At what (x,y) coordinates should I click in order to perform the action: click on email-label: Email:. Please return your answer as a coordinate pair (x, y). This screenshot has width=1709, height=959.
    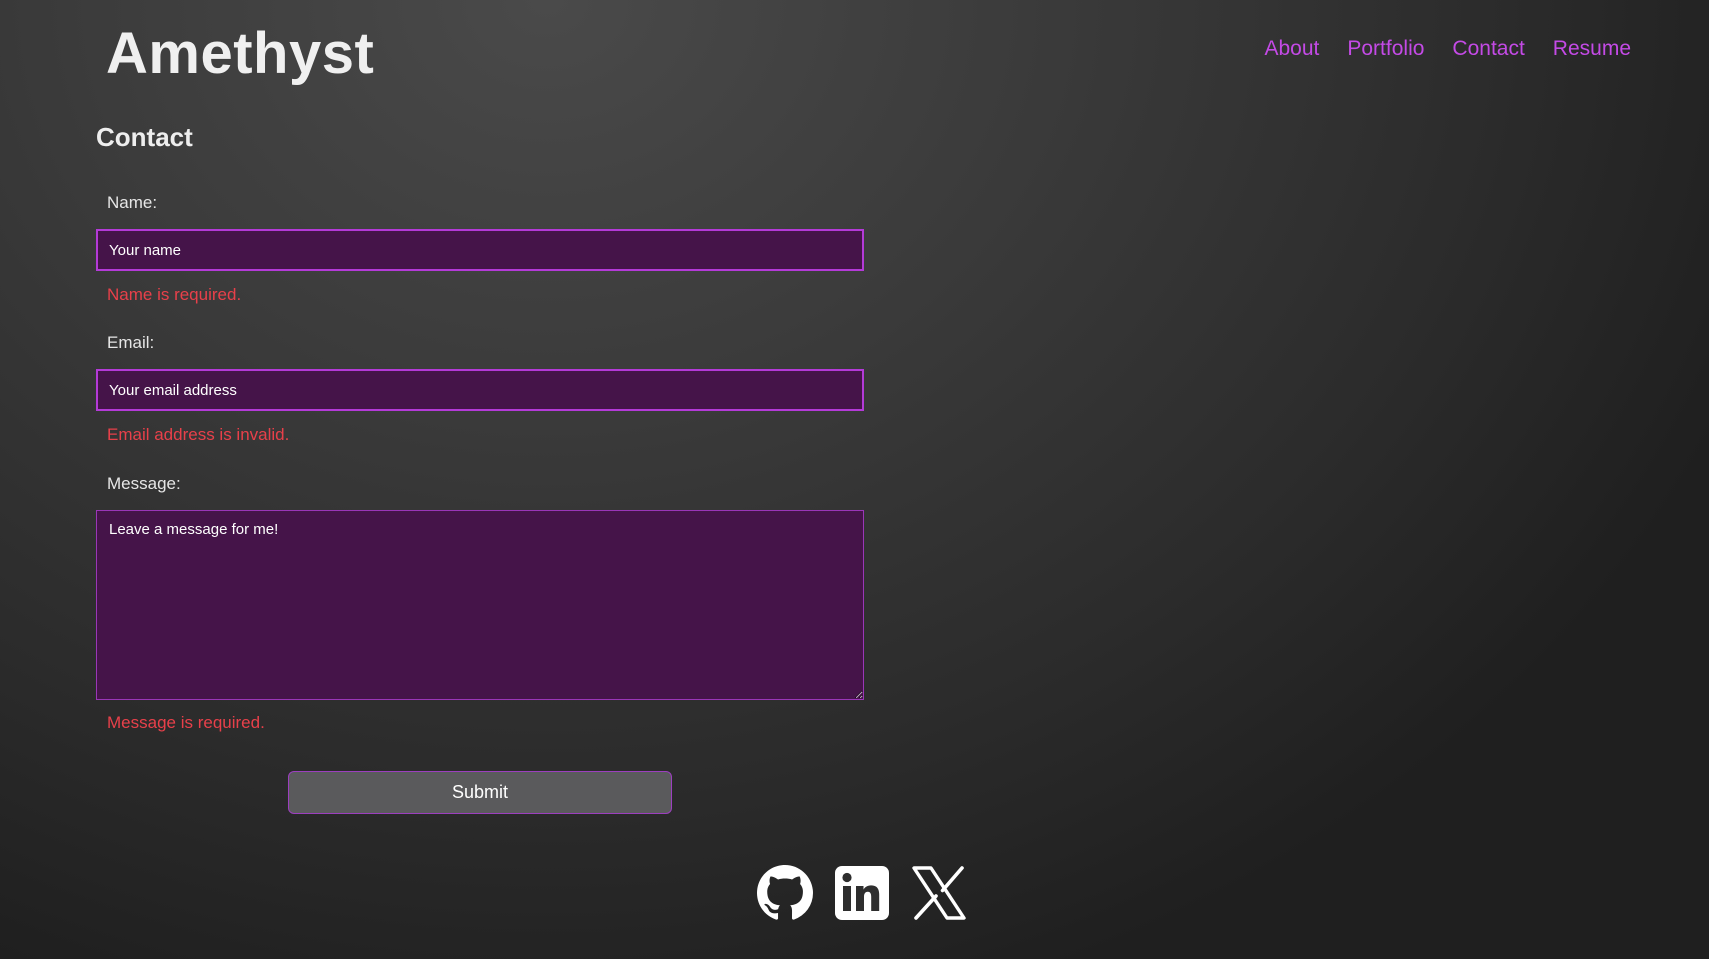
    Looking at the image, I should click on (131, 342).